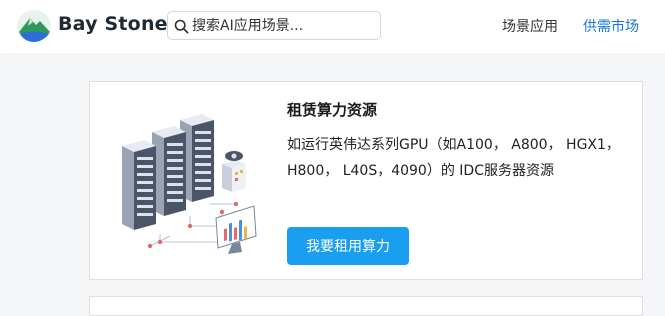 This screenshot has width=665, height=316. Describe the element at coordinates (284, 25) in the screenshot. I see `search-input` at that location.